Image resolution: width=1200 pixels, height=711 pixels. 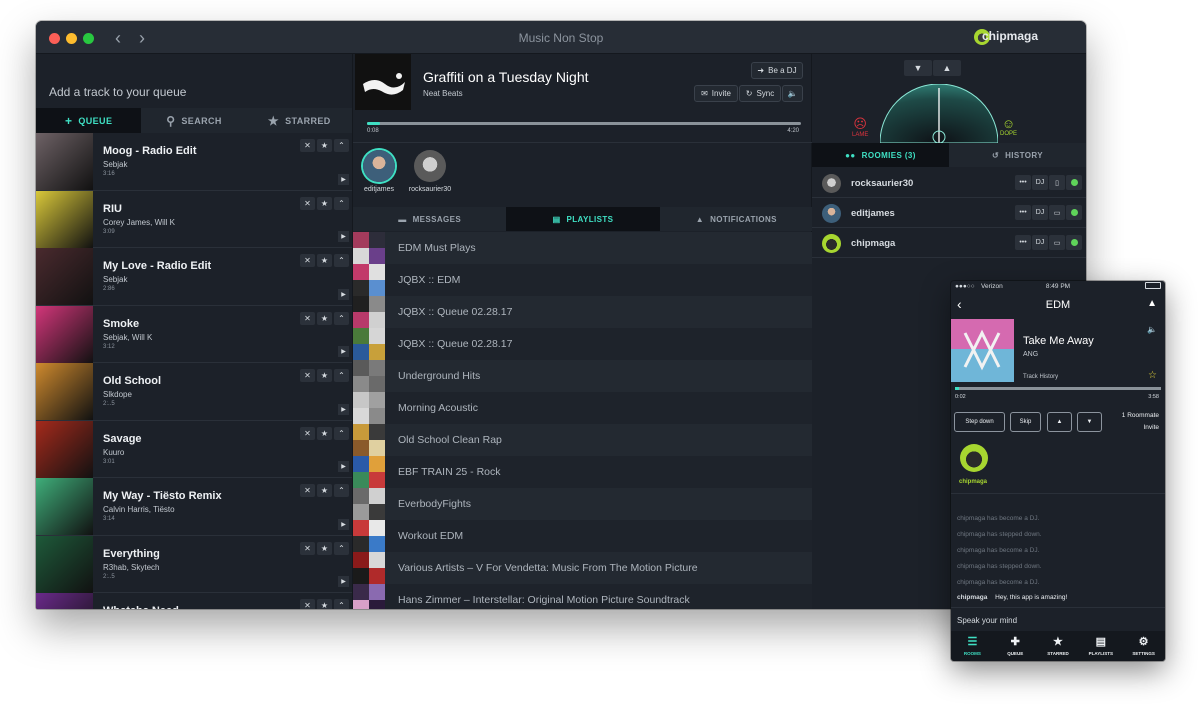 What do you see at coordinates (583, 440) in the screenshot?
I see `playlist-item: Old School Clean Rap` at bounding box center [583, 440].